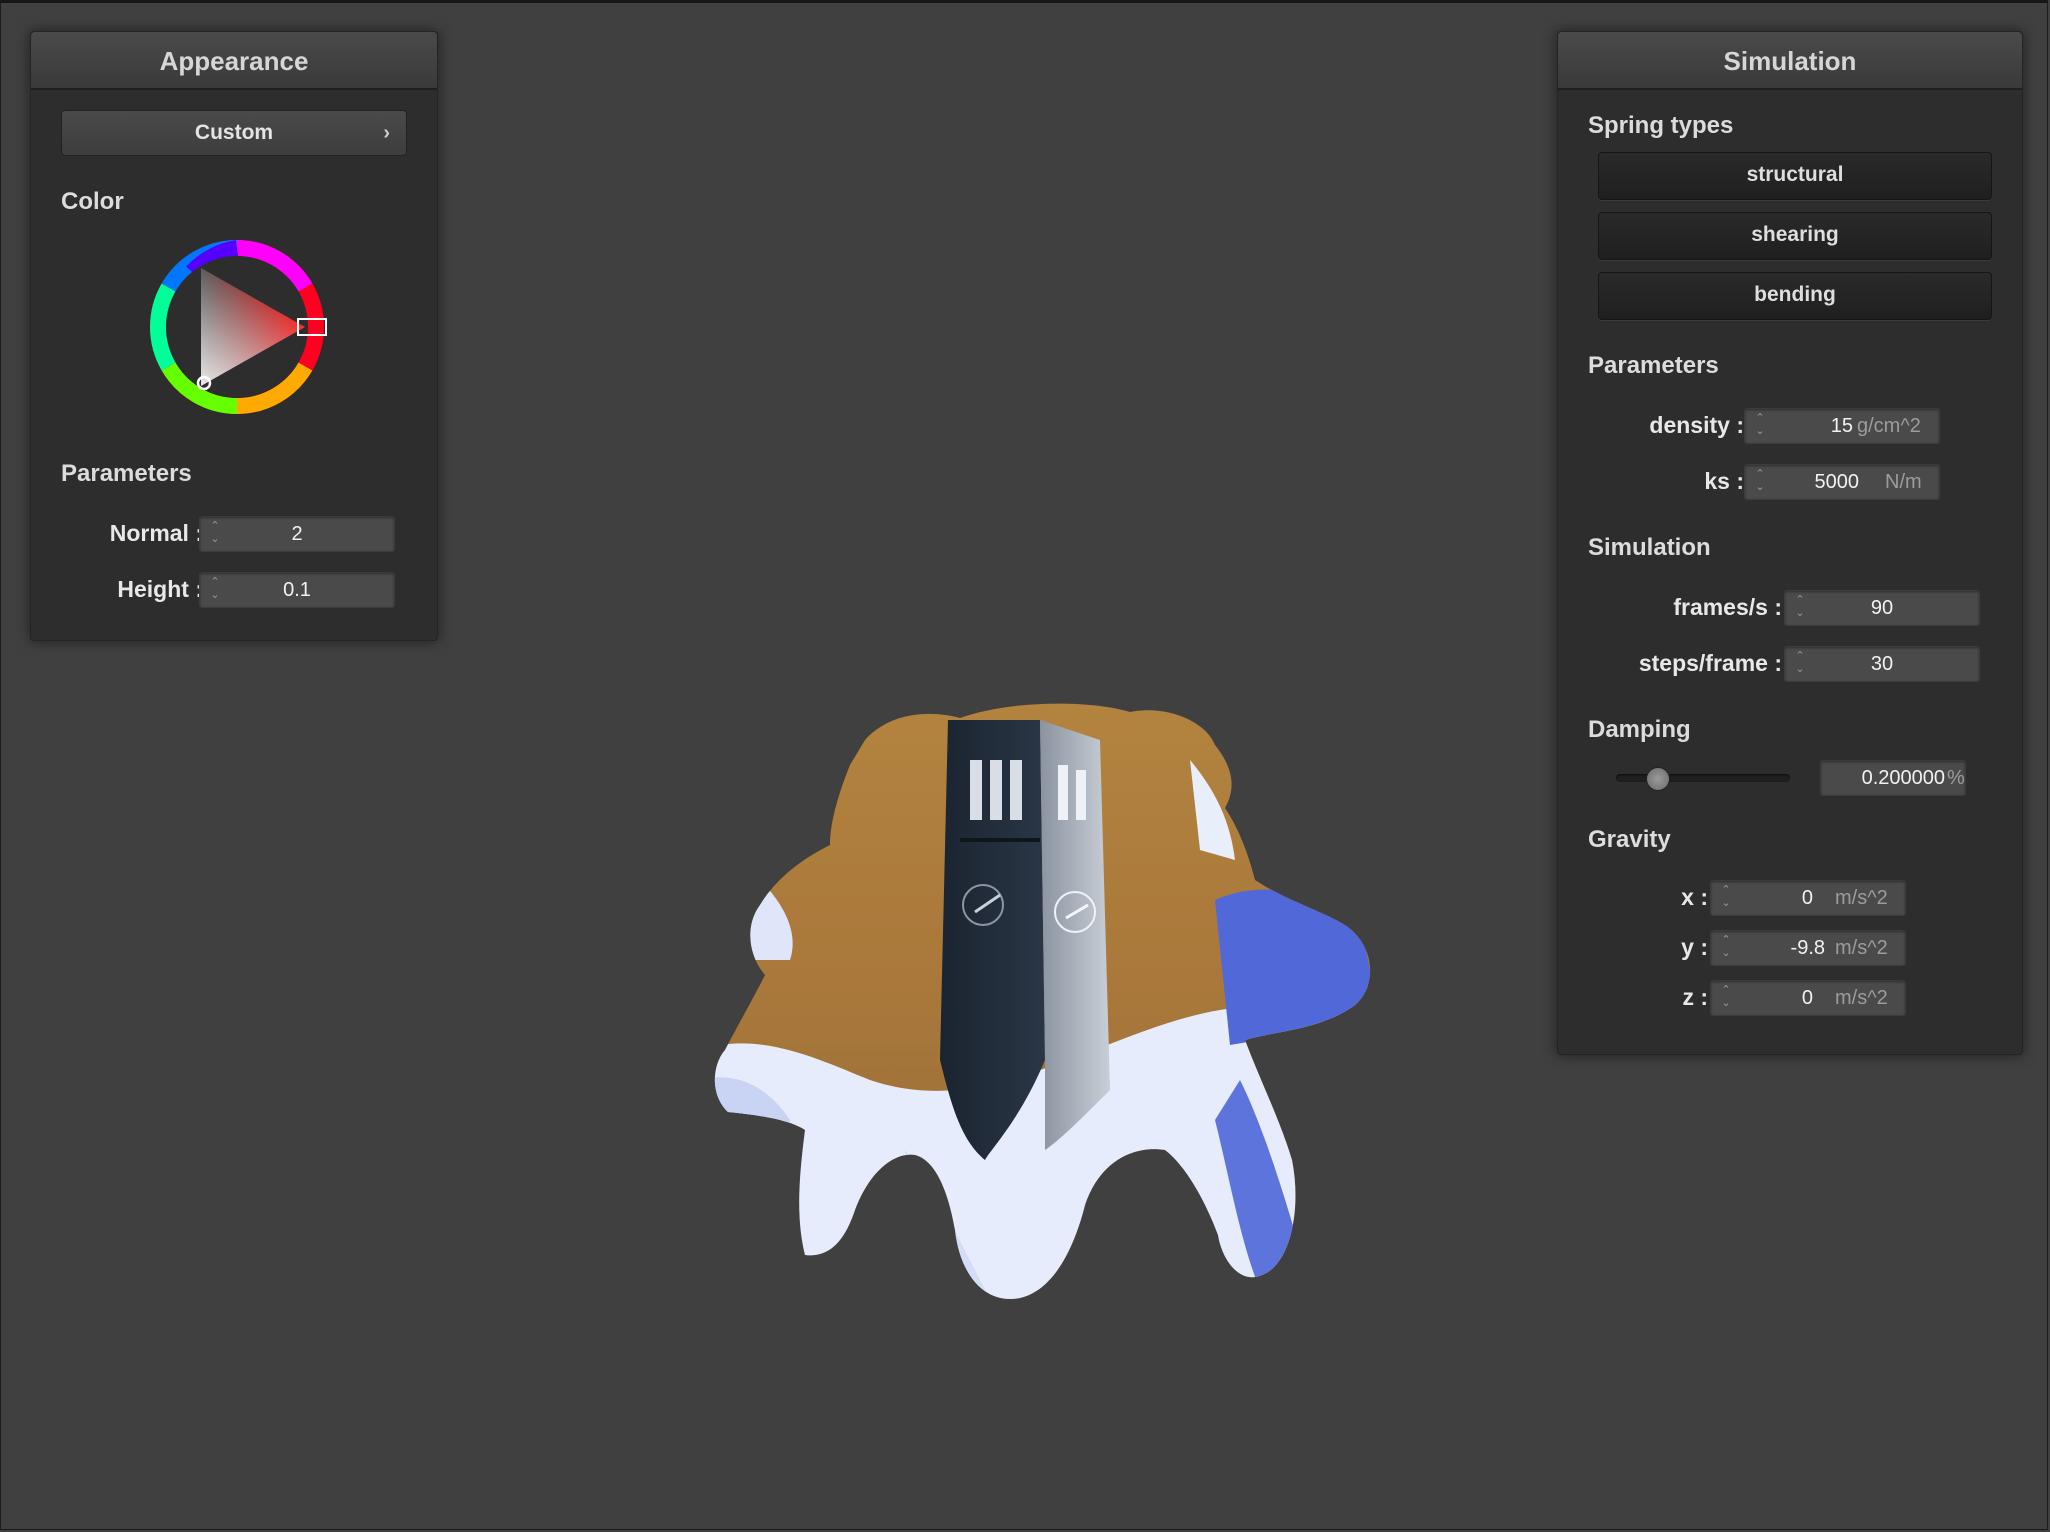  What do you see at coordinates (1861, 898) in the screenshot?
I see `gravity-x-unit: m/s^2` at bounding box center [1861, 898].